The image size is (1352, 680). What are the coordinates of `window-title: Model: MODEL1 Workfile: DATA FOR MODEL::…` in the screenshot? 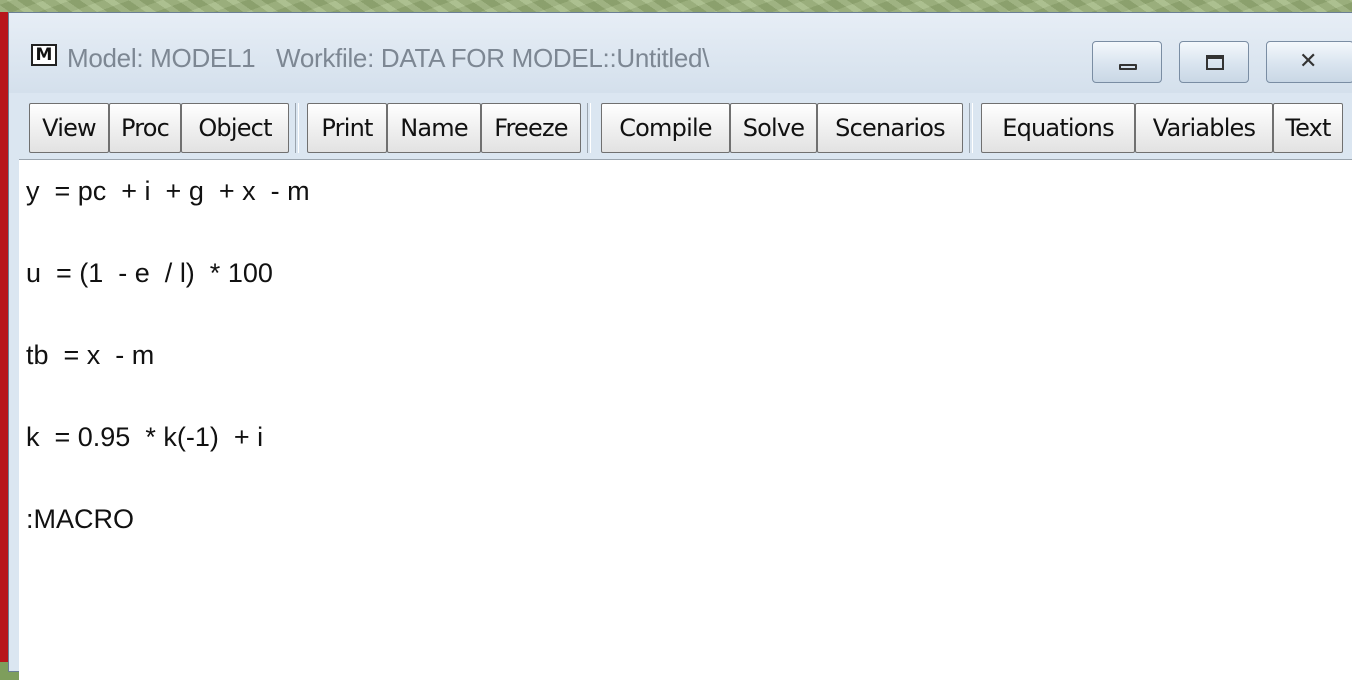 It's located at (388, 58).